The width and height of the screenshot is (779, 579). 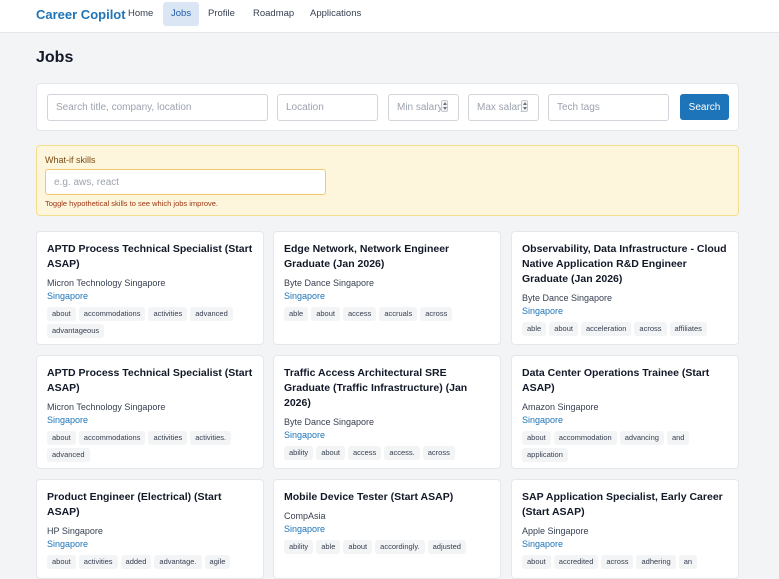 What do you see at coordinates (555, 531) in the screenshot?
I see `job-company: Apple Singapore` at bounding box center [555, 531].